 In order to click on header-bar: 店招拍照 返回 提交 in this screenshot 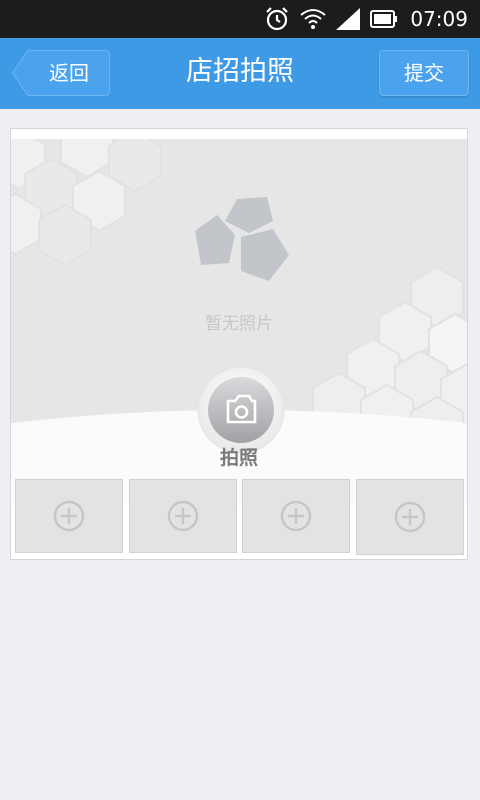, I will do `click(240, 73)`.